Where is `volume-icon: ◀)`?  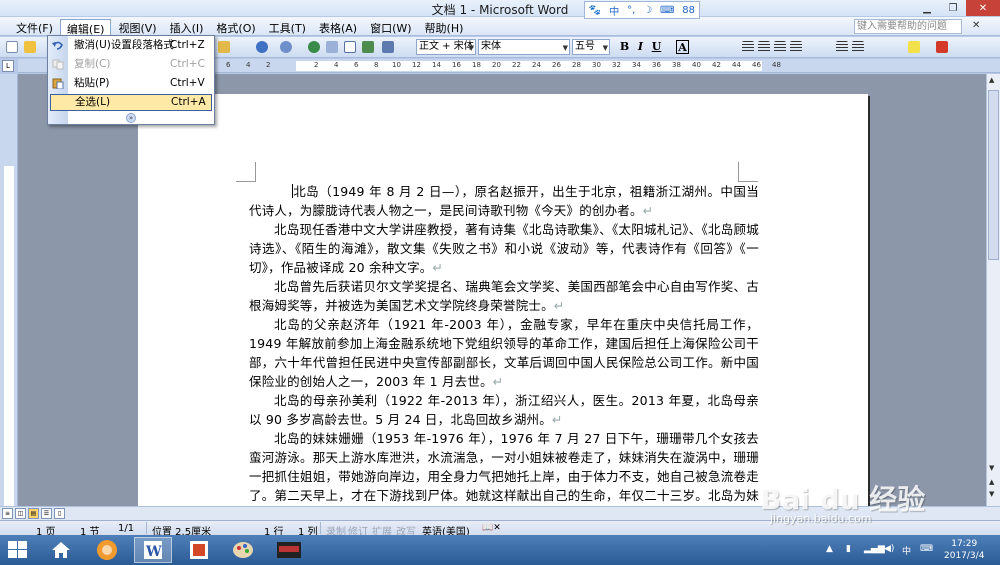 volume-icon: ◀) is located at coordinates (889, 549).